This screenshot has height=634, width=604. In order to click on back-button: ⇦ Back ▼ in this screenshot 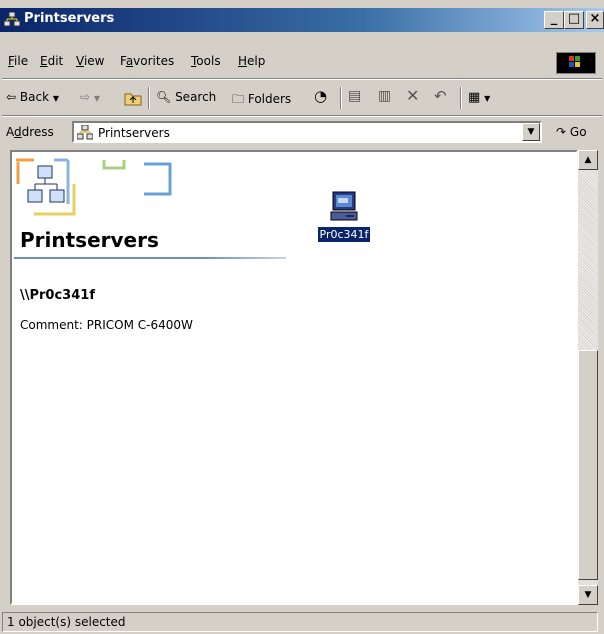, I will do `click(32, 97)`.